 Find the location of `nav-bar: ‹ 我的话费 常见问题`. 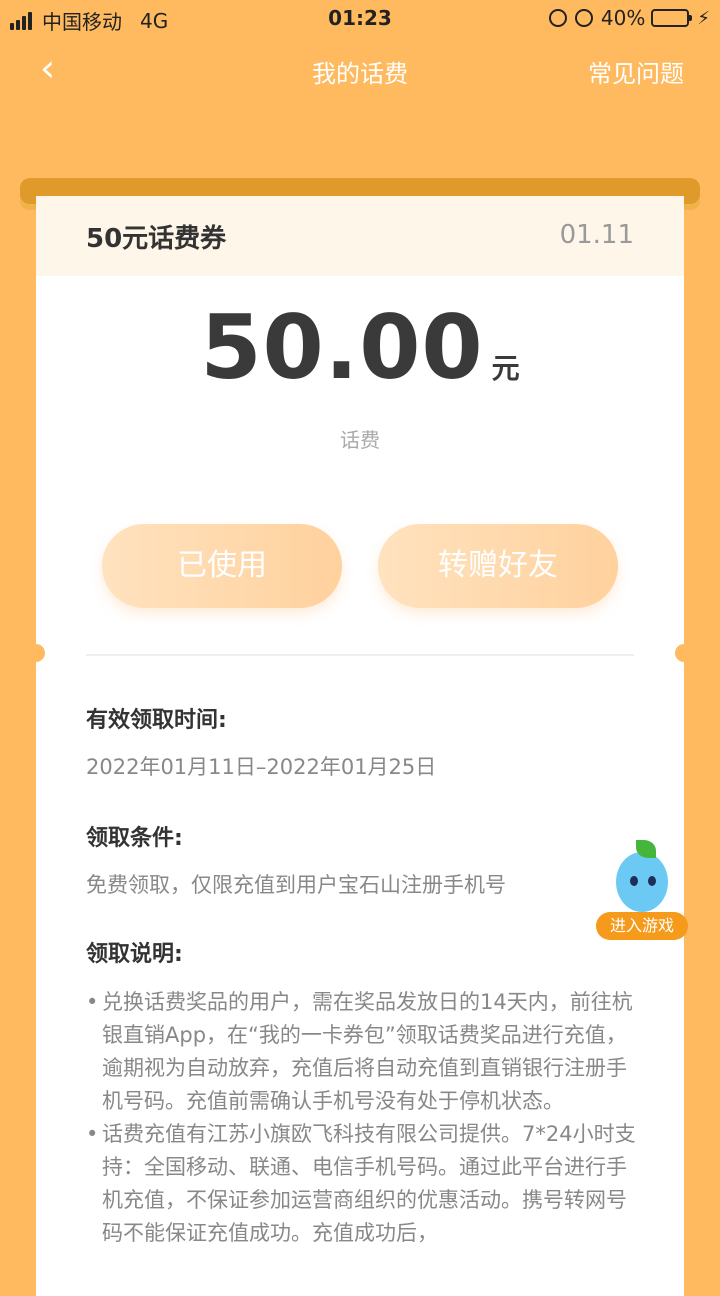

nav-bar: ‹ 我的话费 常见问题 is located at coordinates (360, 70).